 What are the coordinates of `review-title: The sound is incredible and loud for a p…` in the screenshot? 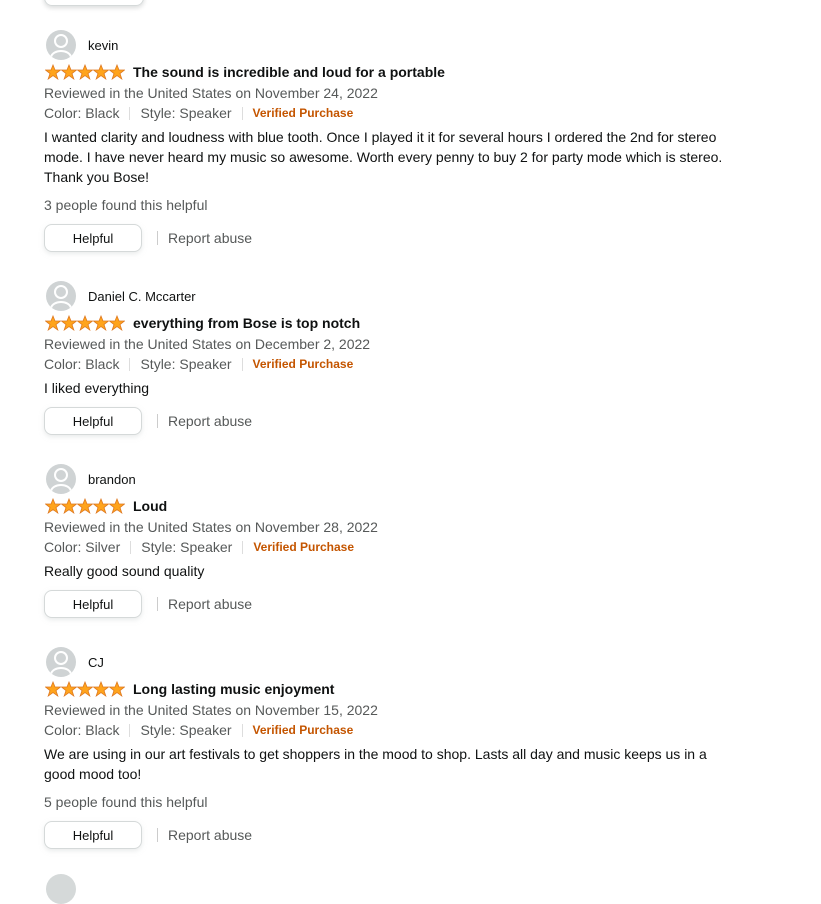 It's located at (289, 72).